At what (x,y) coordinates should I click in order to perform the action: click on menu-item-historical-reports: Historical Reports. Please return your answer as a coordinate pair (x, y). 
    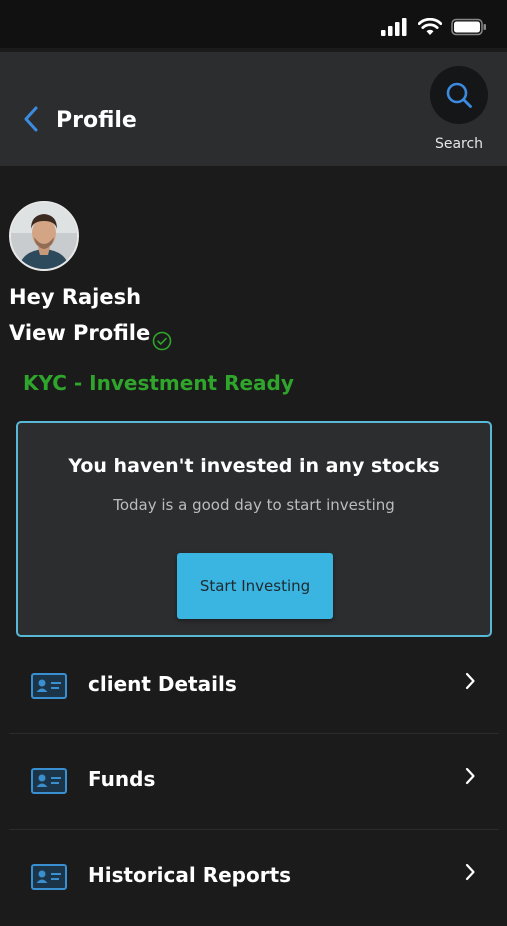
    Looking at the image, I should click on (254, 878).